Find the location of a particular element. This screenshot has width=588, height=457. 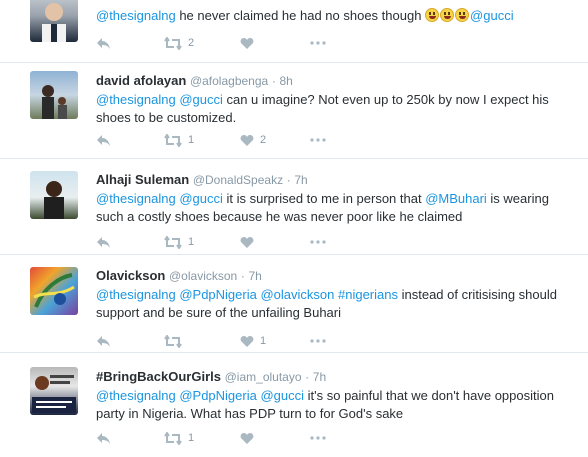

tweet-time: 8h is located at coordinates (285, 81).